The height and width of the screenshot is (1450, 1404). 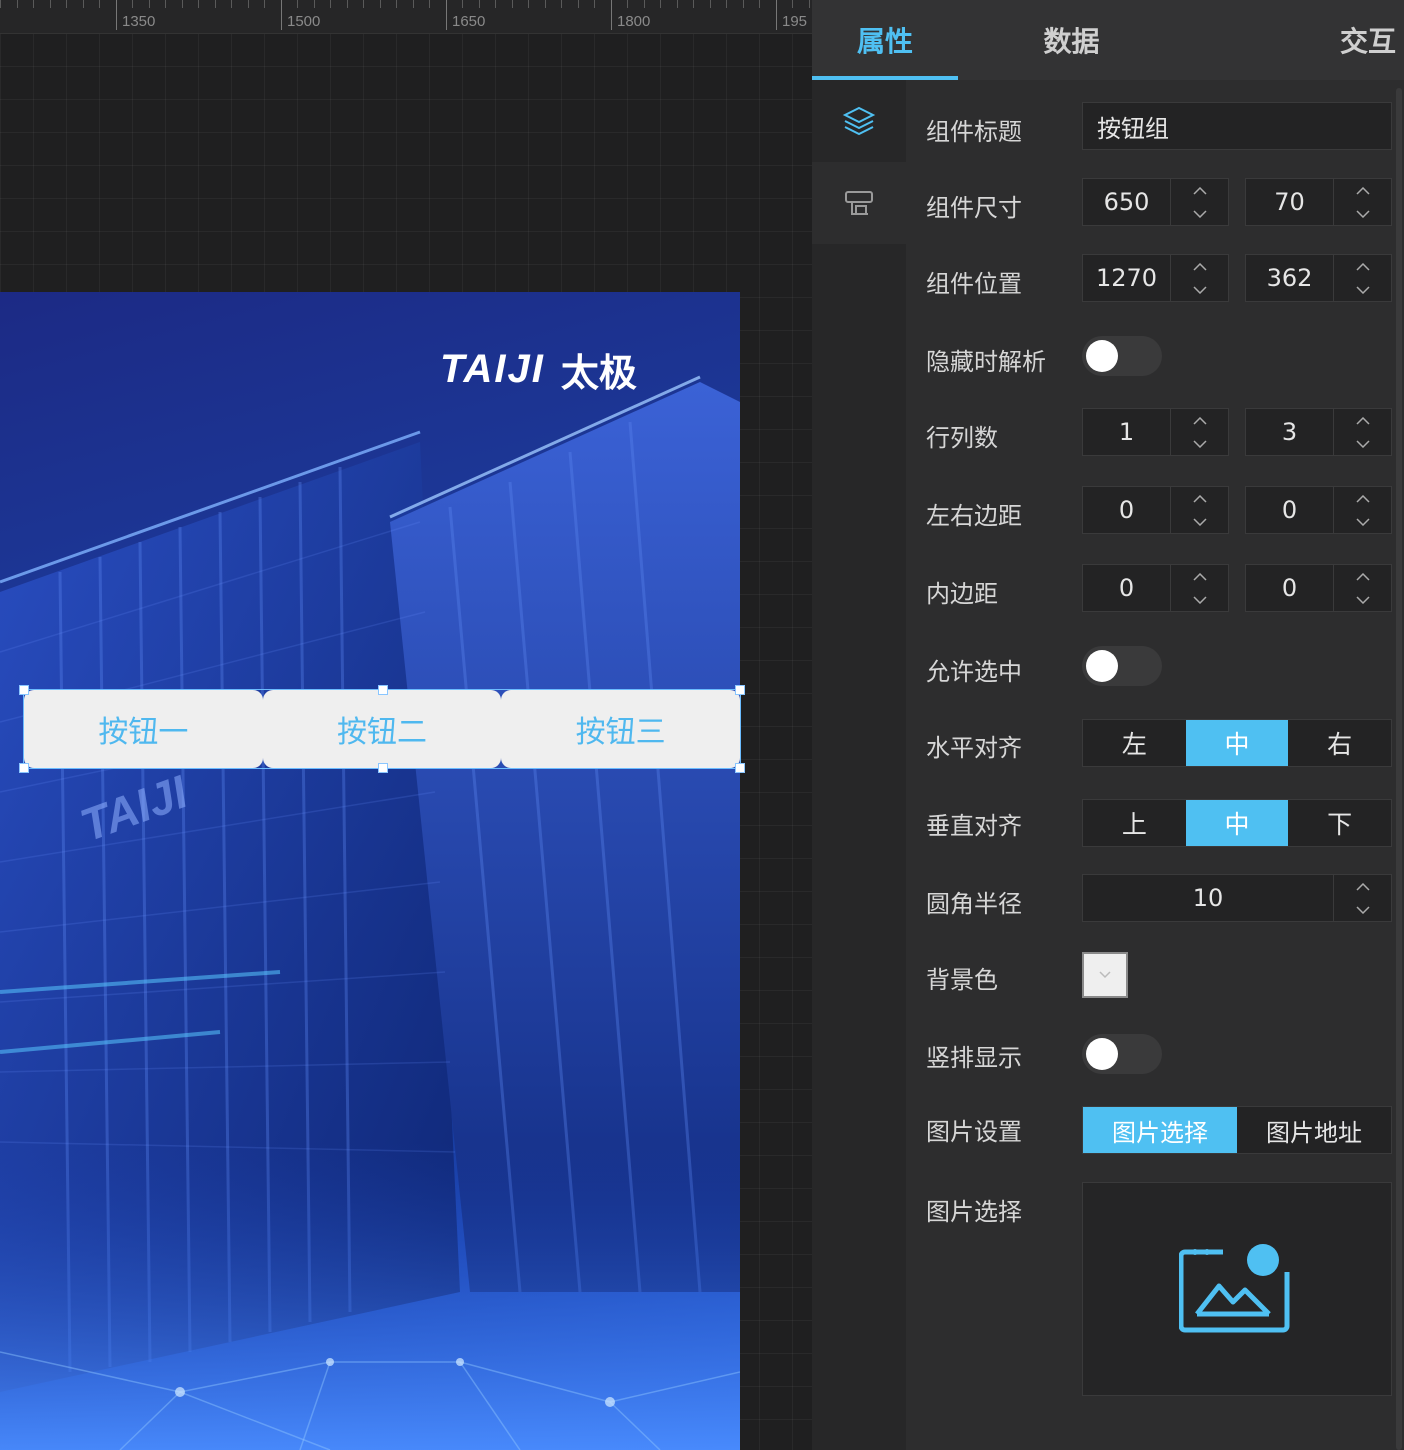 What do you see at coordinates (1126, 202) in the screenshot?
I see `width-value: 650` at bounding box center [1126, 202].